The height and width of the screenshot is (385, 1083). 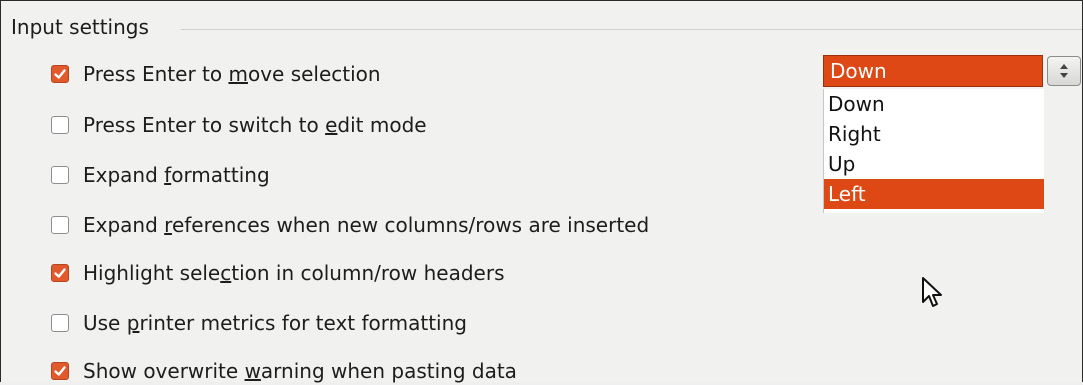 I want to click on option-press-enter-move-selection: Press Enter to move selection, so click(x=216, y=74).